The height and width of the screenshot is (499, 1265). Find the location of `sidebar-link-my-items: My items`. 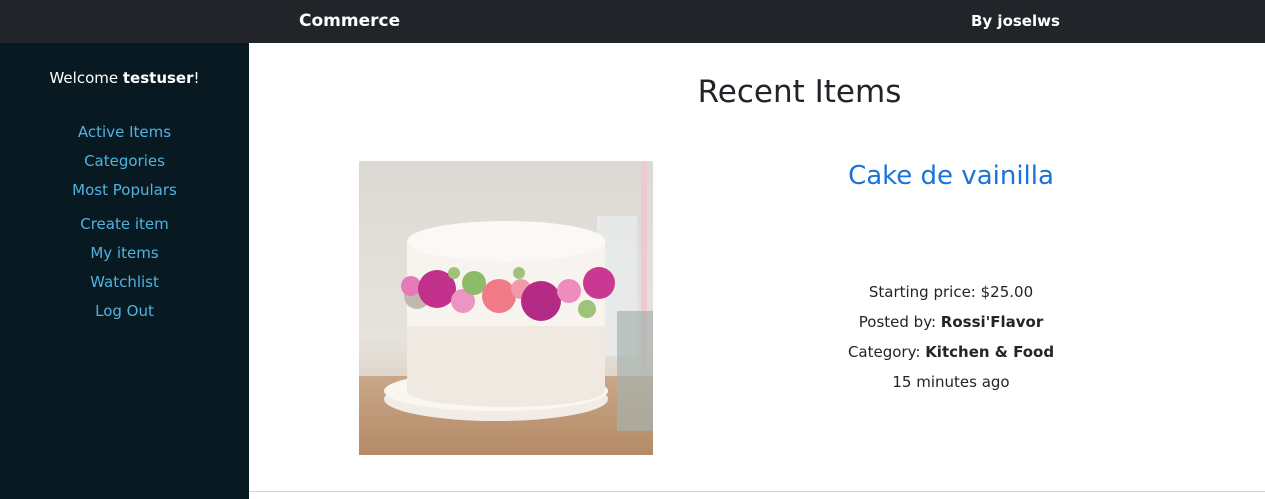

sidebar-link-my-items: My items is located at coordinates (124, 253).